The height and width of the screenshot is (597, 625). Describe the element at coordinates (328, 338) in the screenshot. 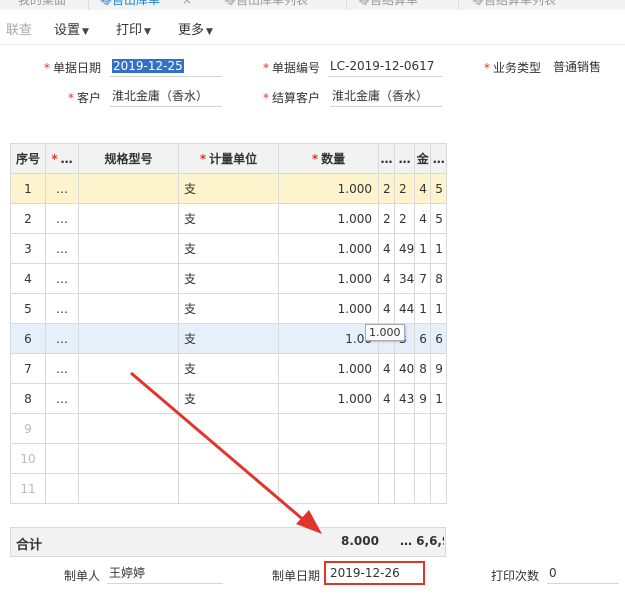

I see `qty-cell: 1.00` at that location.